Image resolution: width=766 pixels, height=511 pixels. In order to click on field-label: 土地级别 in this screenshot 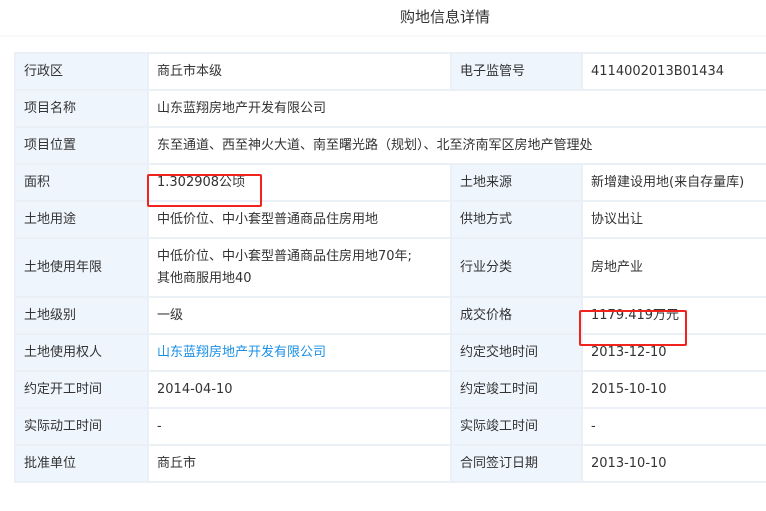, I will do `click(81, 315)`.